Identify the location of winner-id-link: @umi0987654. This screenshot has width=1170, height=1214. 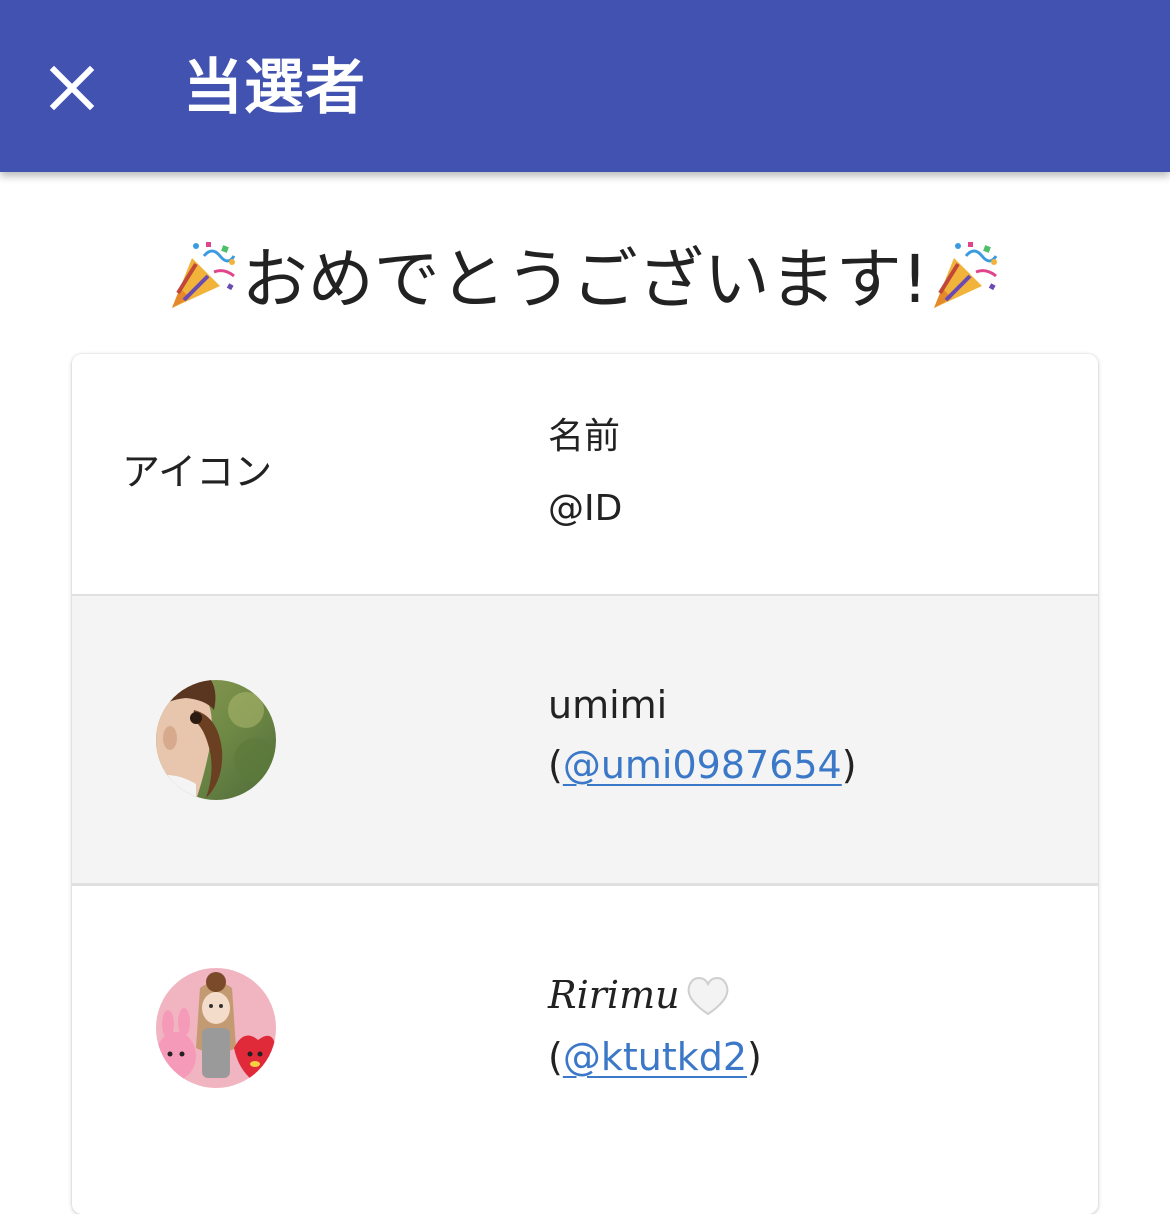
(702, 765).